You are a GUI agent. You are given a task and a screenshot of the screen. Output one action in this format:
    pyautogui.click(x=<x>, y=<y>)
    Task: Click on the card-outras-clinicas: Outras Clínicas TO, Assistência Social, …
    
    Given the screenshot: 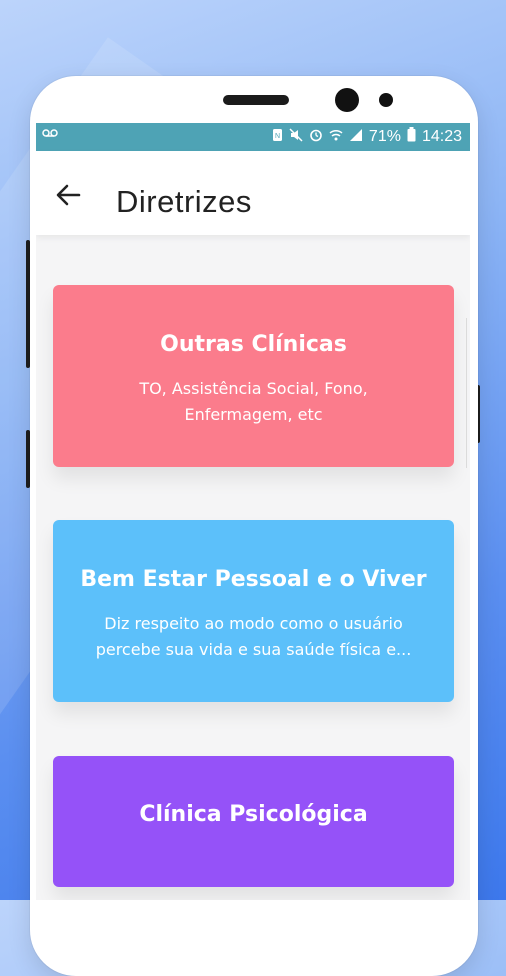 What is the action you would take?
    pyautogui.click(x=253, y=376)
    